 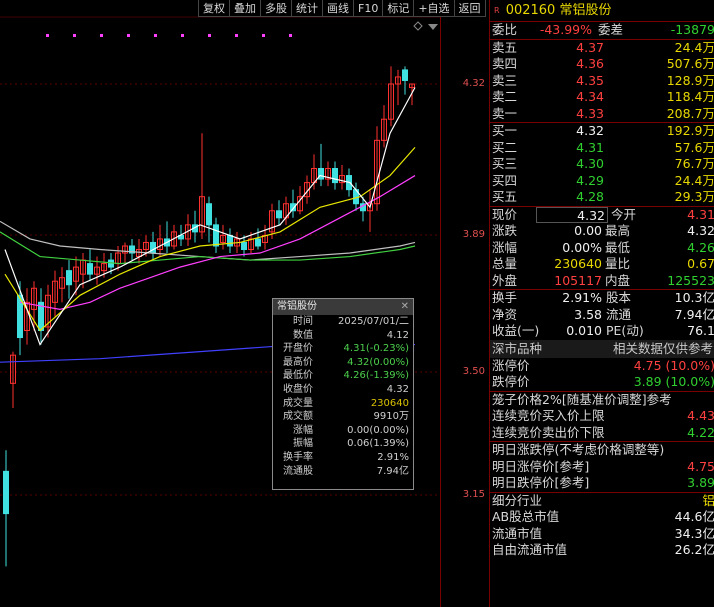 I want to click on order-row-sell: 卖一 4.33 208.7万, so click(x=602, y=114).